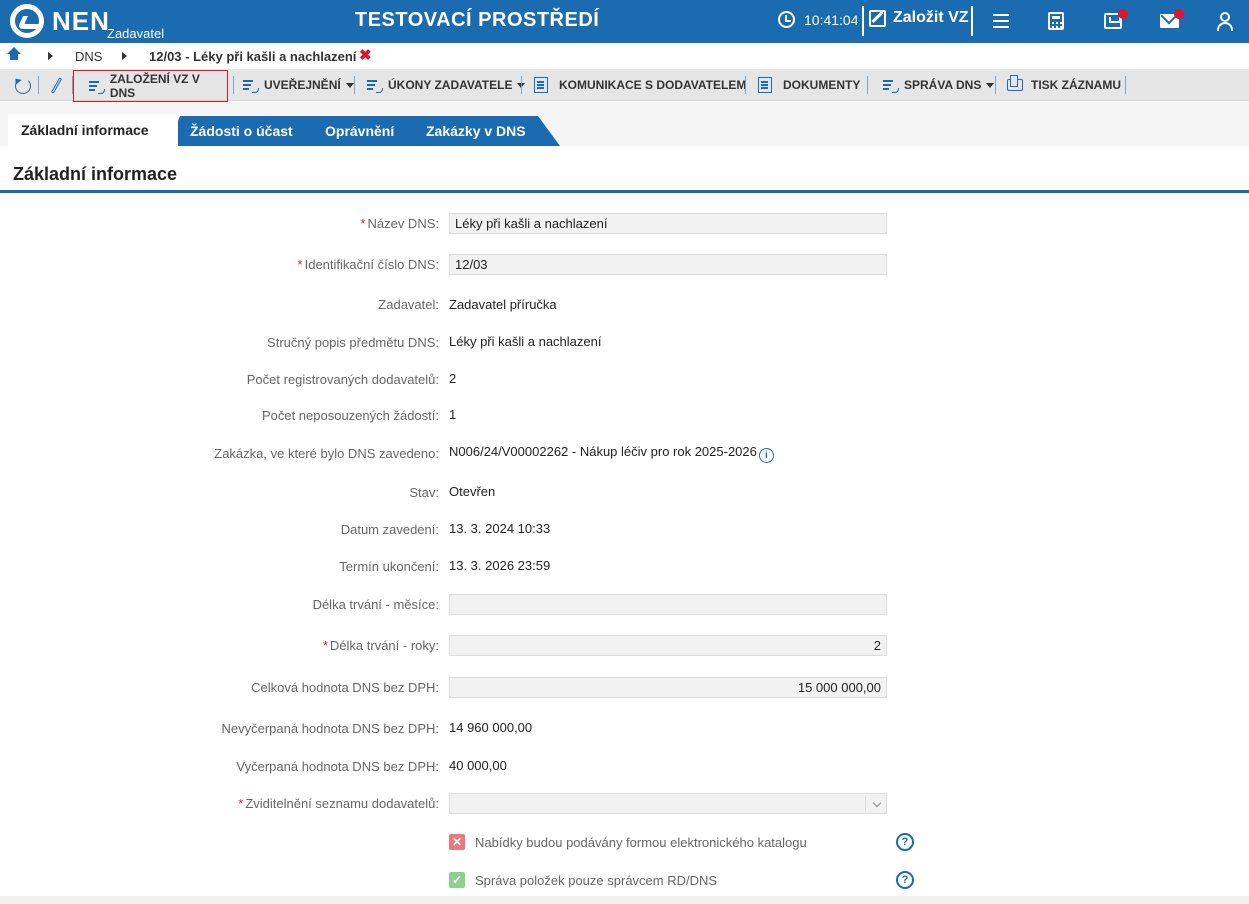 The image size is (1249, 904). I want to click on label-text: Zviditelnění seznamu dodavatelů:, so click(342, 803).